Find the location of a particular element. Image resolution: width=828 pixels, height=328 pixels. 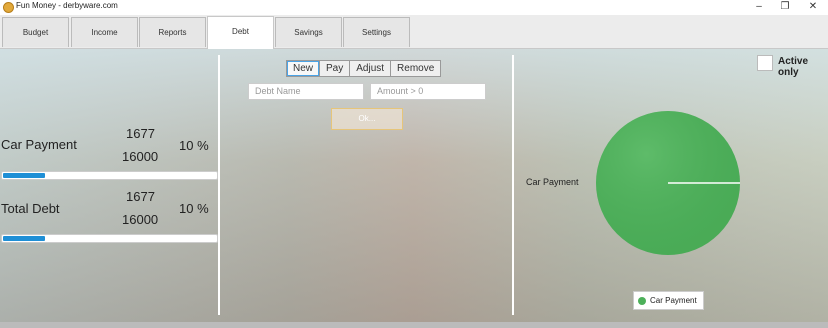

legend-marker is located at coordinates (642, 300).